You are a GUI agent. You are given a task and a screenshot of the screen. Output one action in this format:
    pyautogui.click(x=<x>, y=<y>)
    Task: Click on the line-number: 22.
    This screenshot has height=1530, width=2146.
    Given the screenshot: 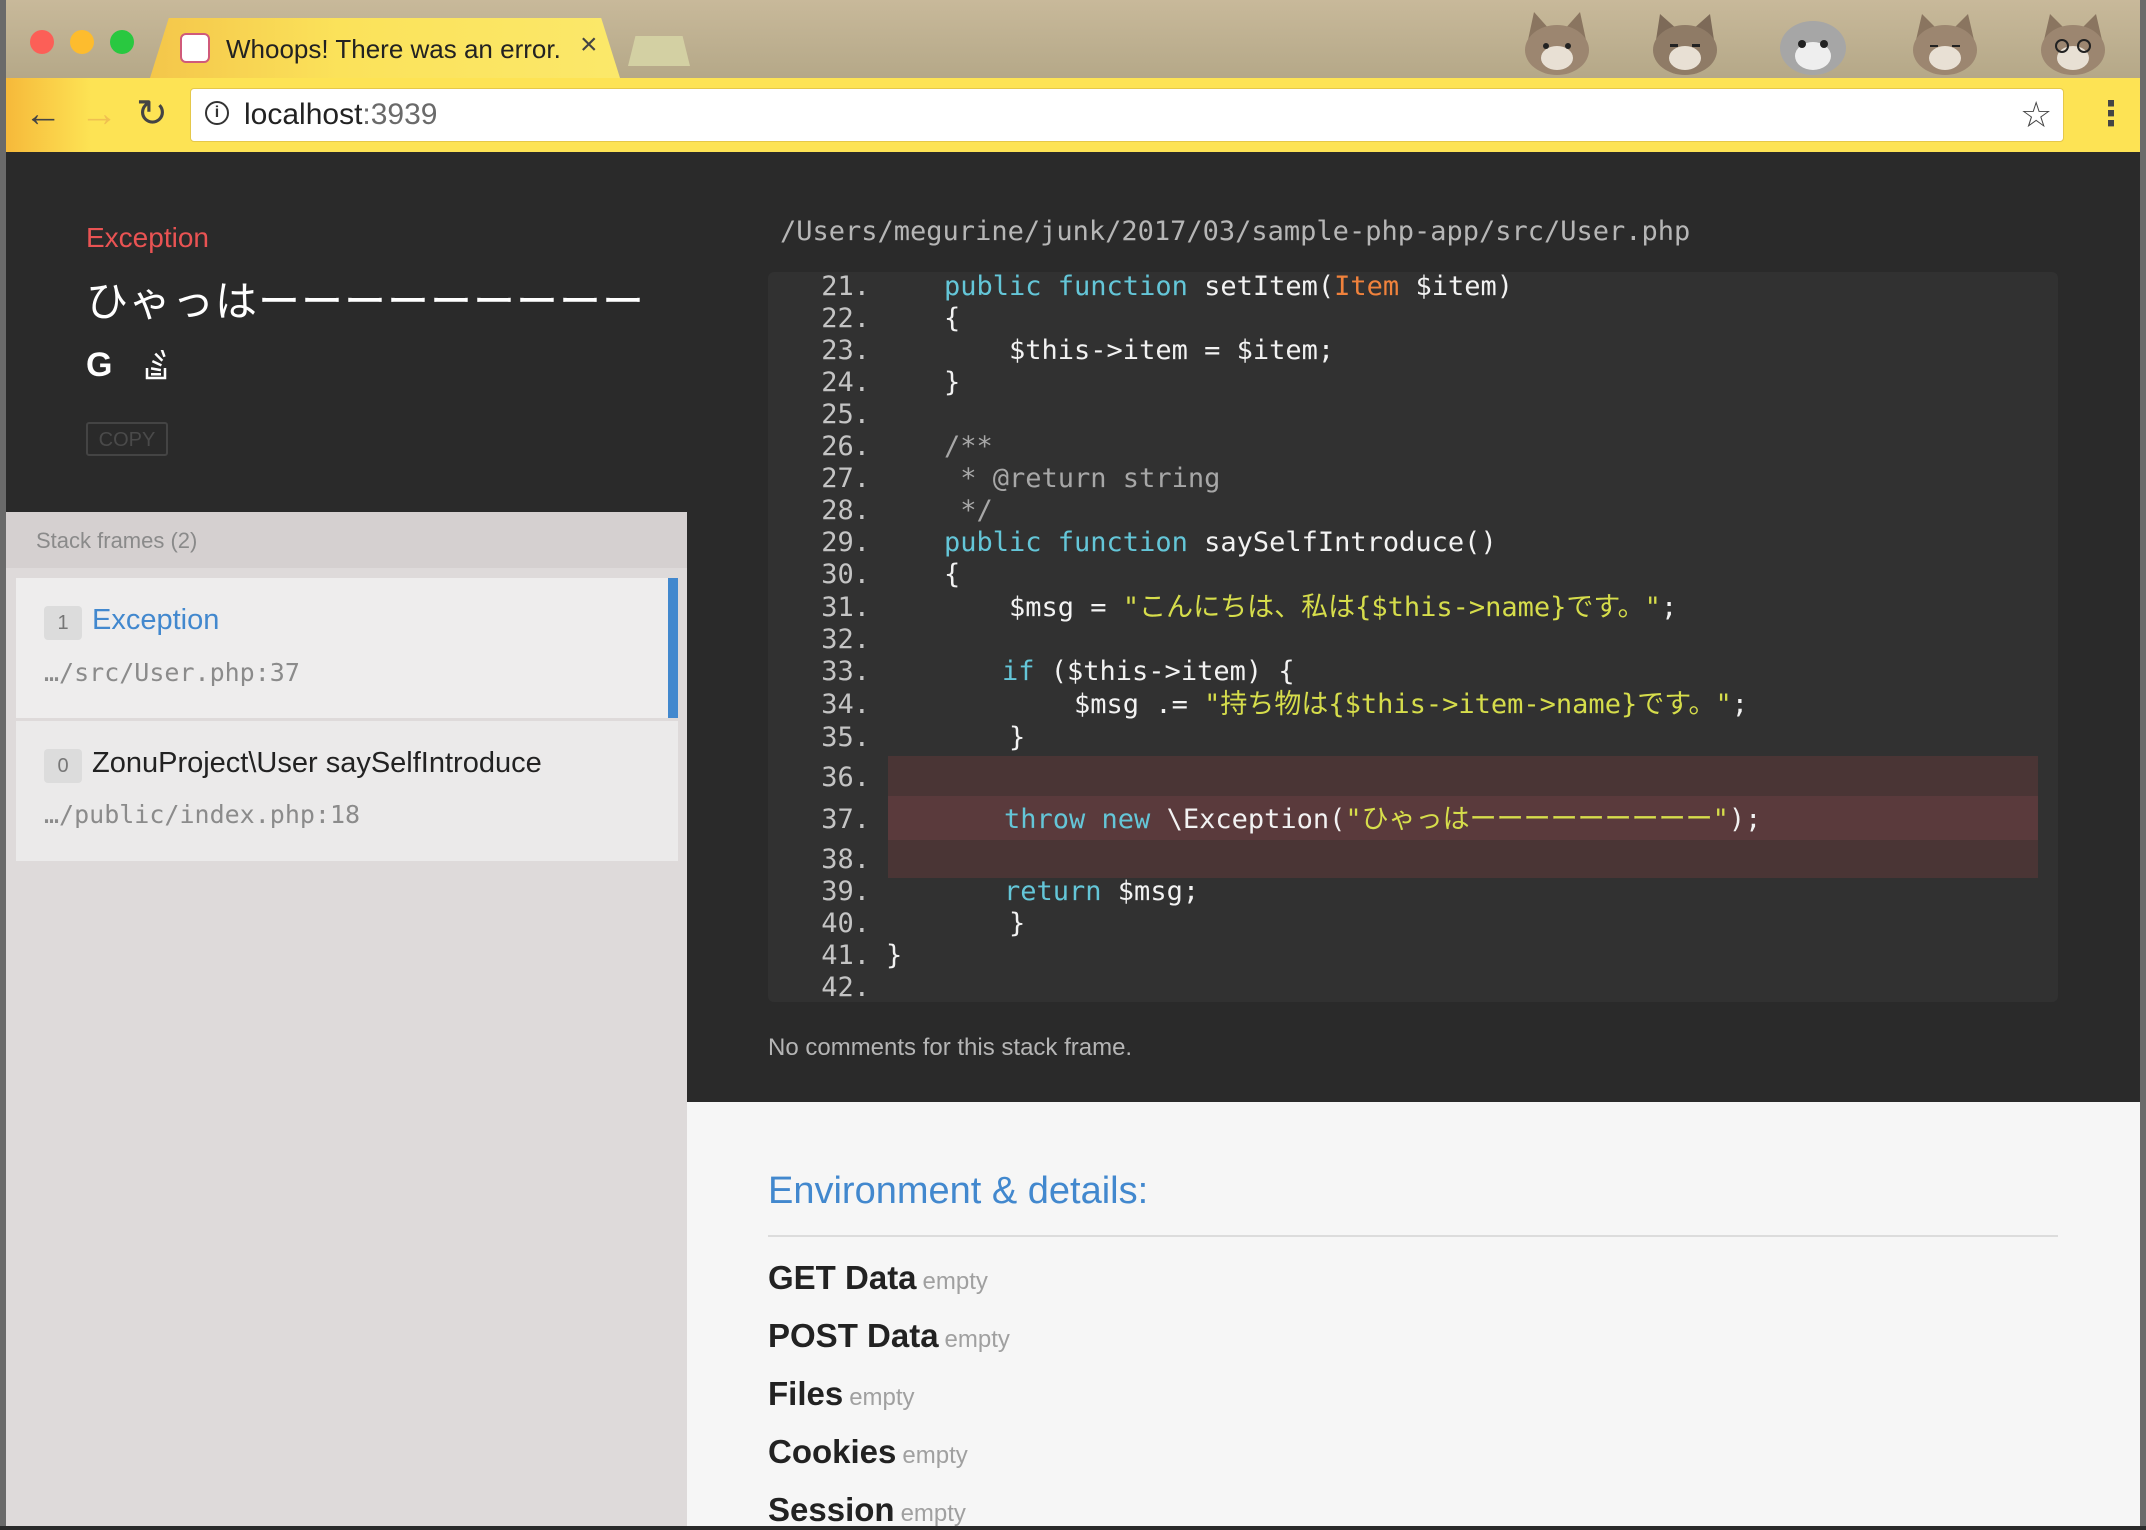 What is the action you would take?
    pyautogui.click(x=845, y=318)
    